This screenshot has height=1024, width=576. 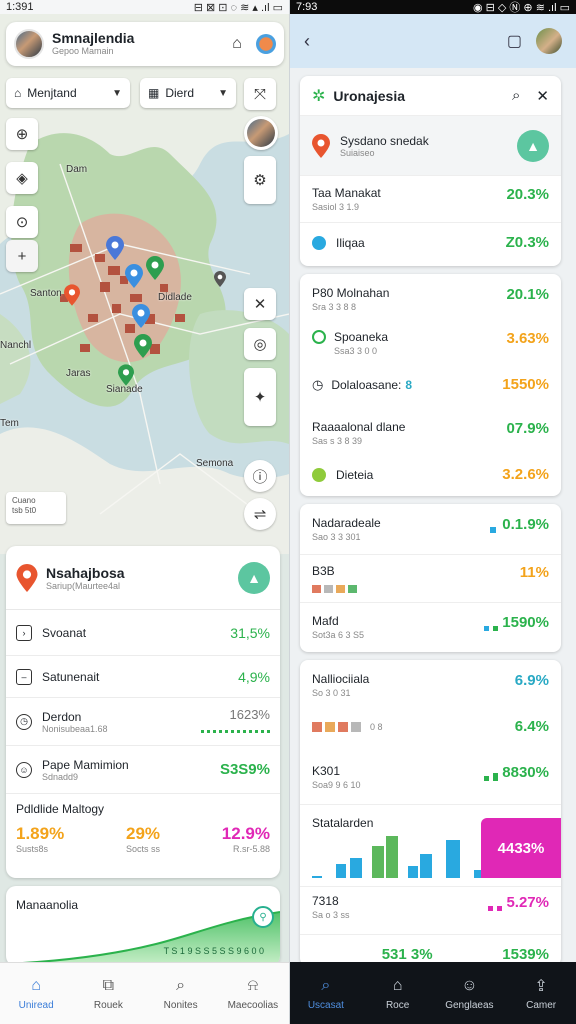 I want to click on stat-row: Mafd Sot3a 6 3 S5 1590%, so click(x=430, y=627).